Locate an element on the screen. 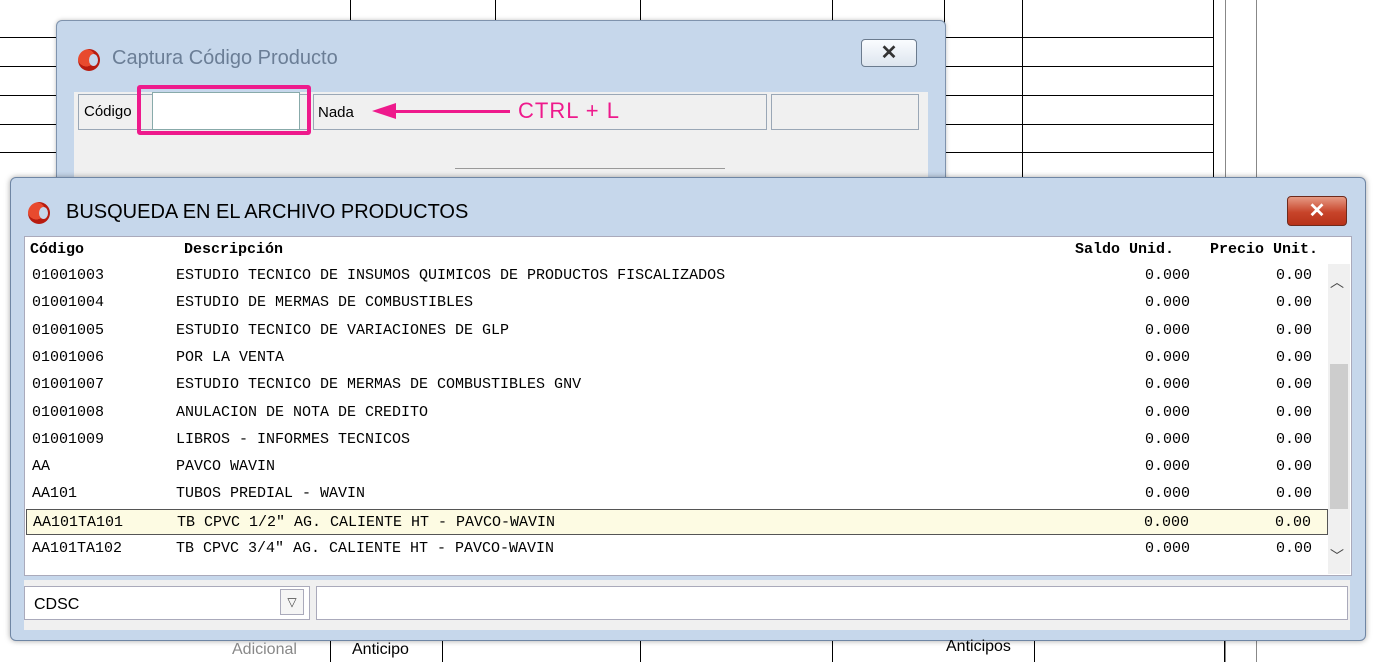 This screenshot has width=1375, height=662. cell-desc: LIBROS - INFORMES TECNICOS is located at coordinates (293, 439).